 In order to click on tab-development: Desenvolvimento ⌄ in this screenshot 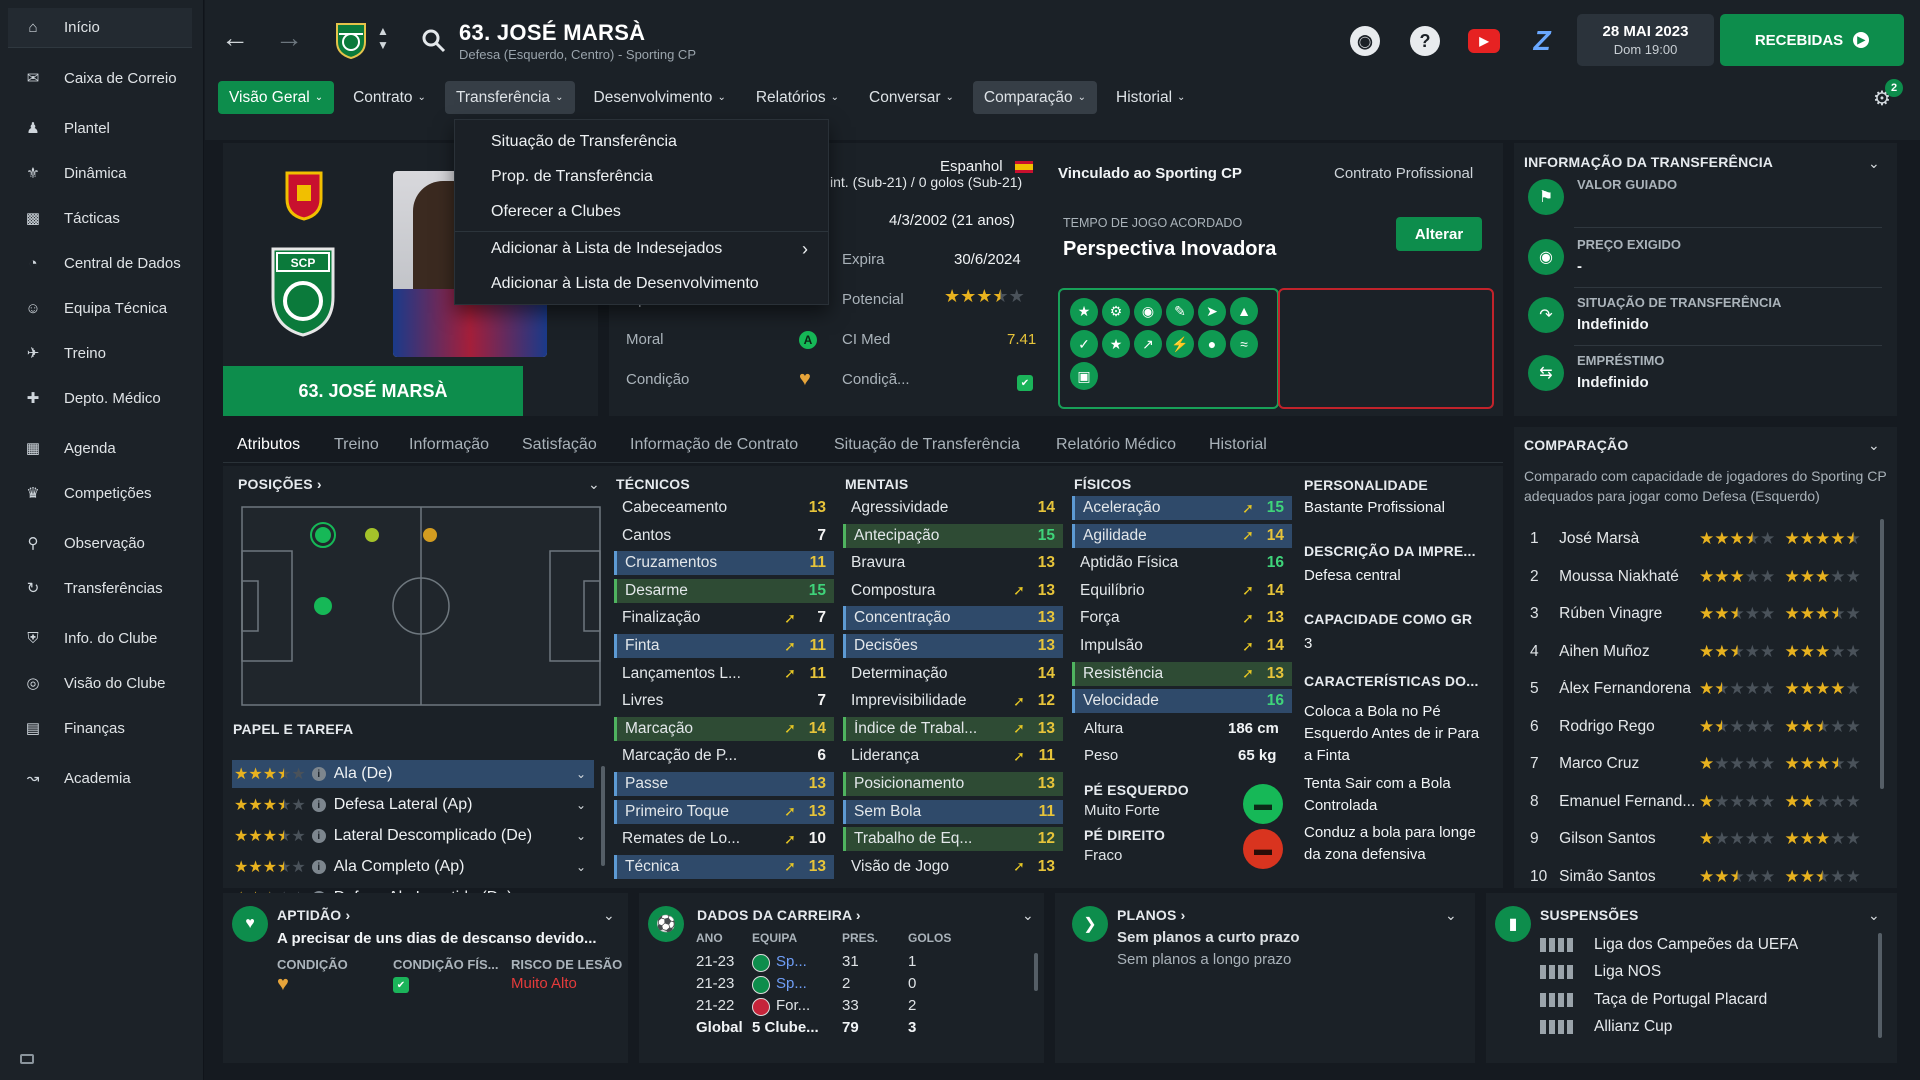, I will do `click(660, 97)`.